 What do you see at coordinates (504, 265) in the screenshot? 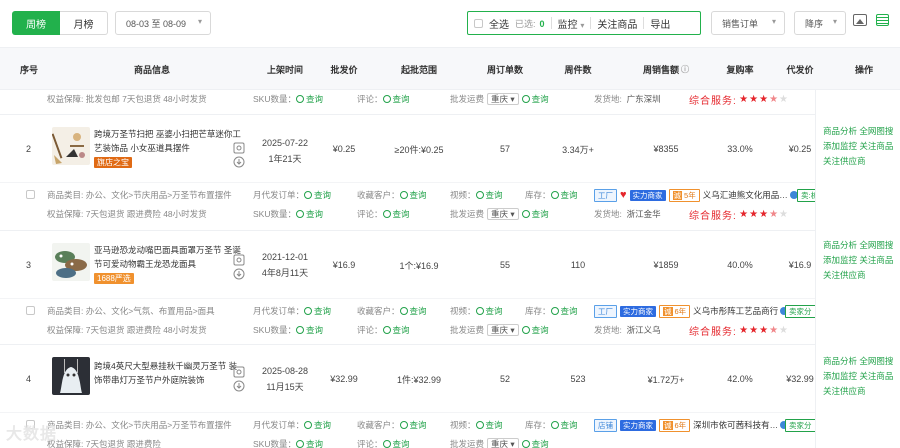
I see `week-orders: 55` at bounding box center [504, 265].